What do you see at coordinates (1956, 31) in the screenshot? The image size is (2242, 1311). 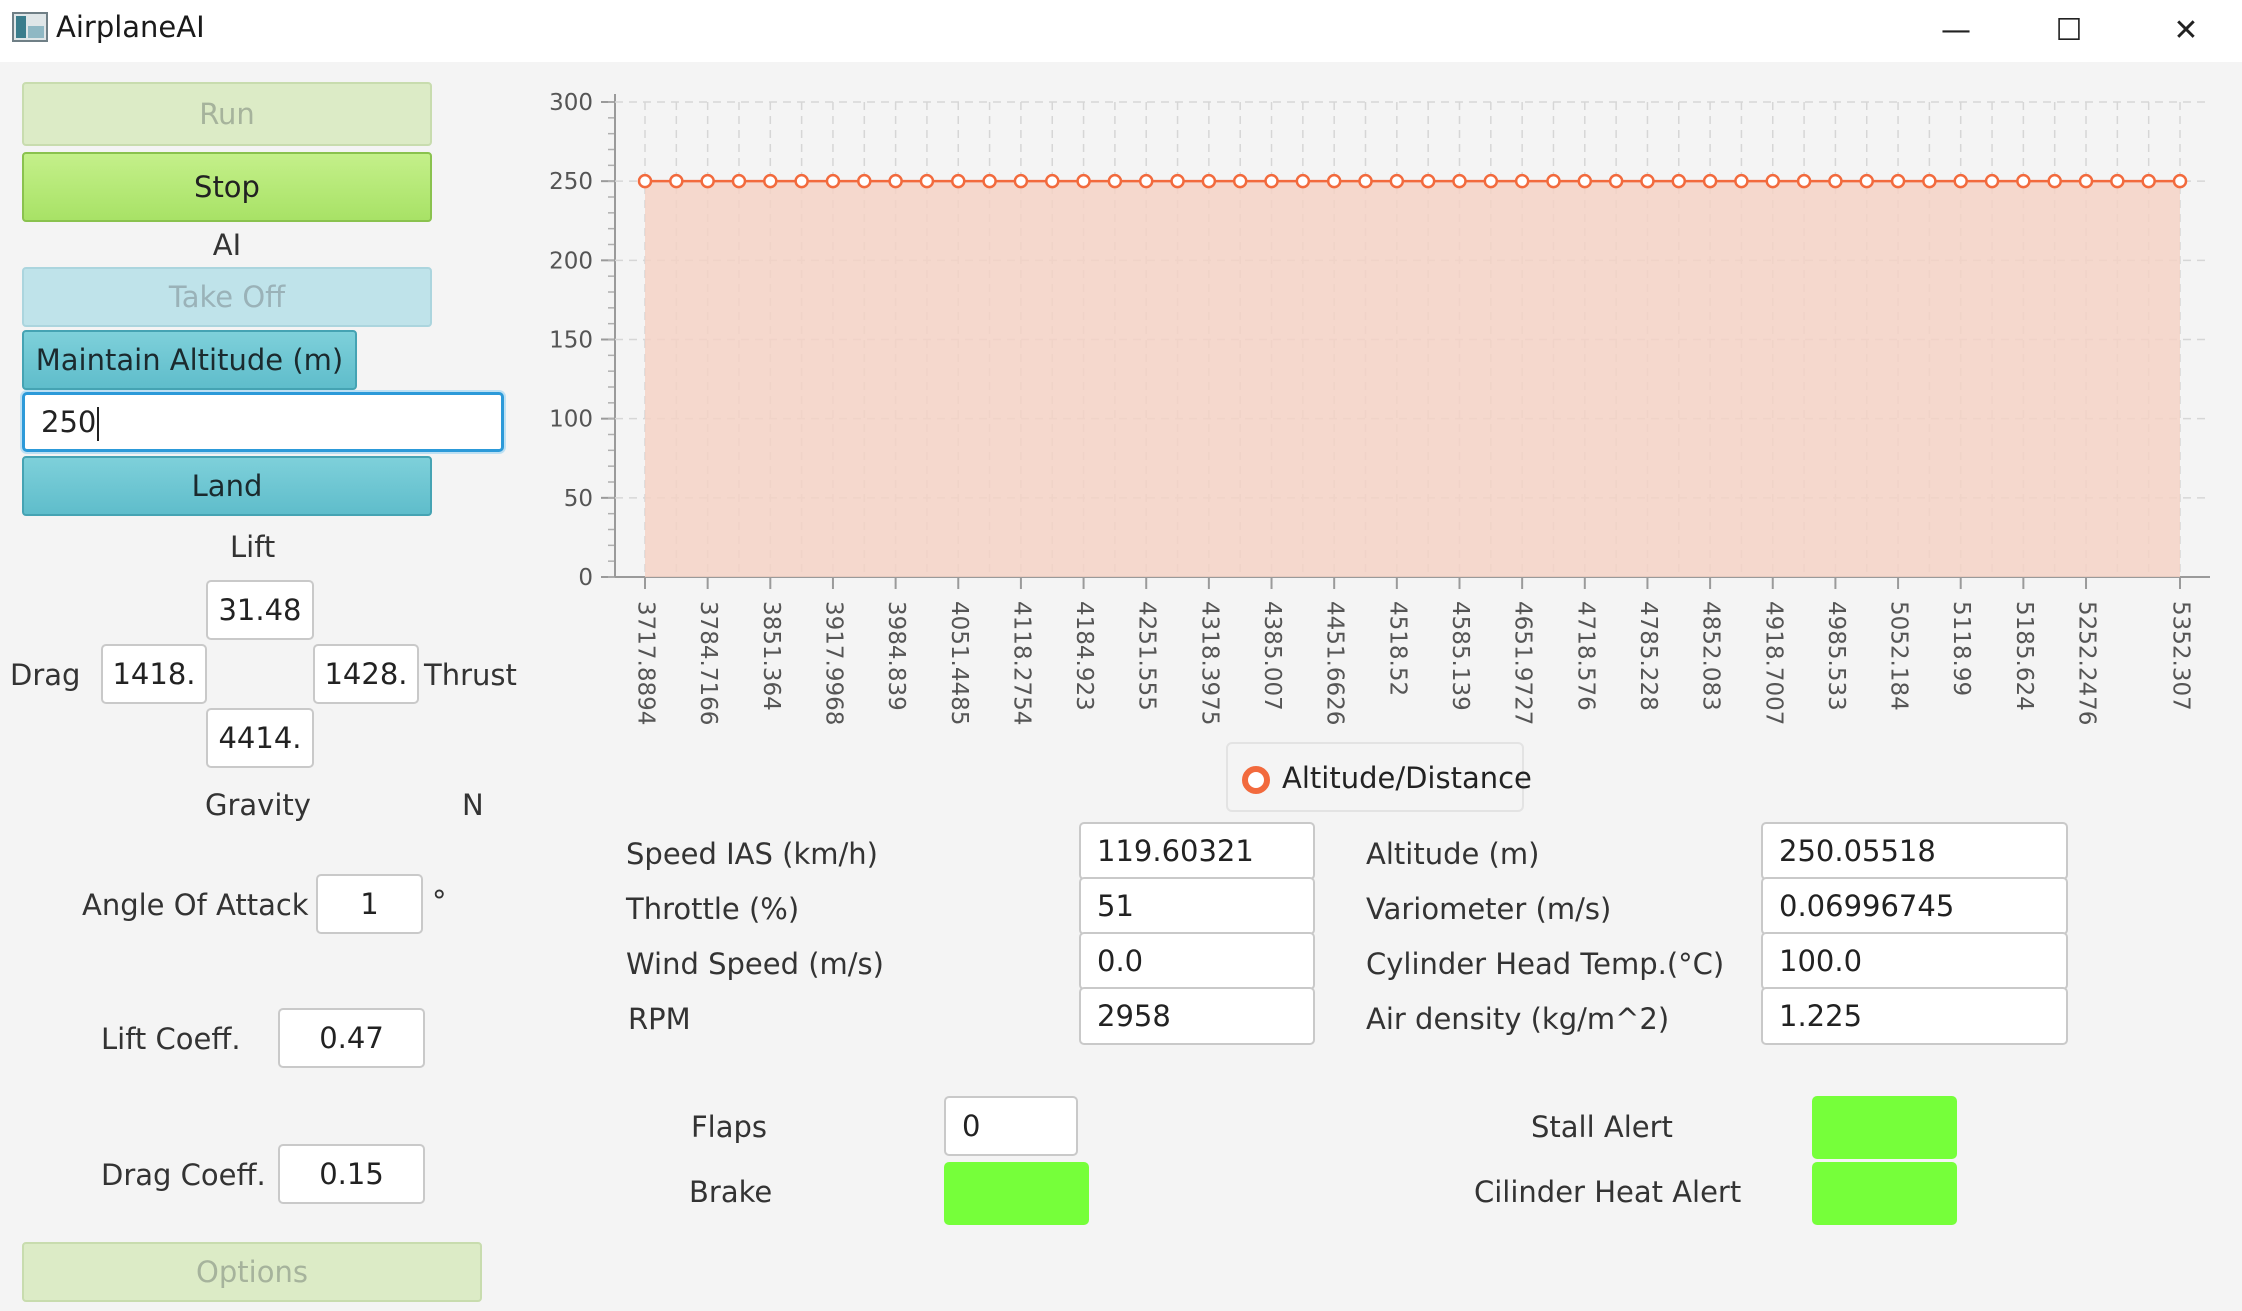 I see `minimize-button: —` at bounding box center [1956, 31].